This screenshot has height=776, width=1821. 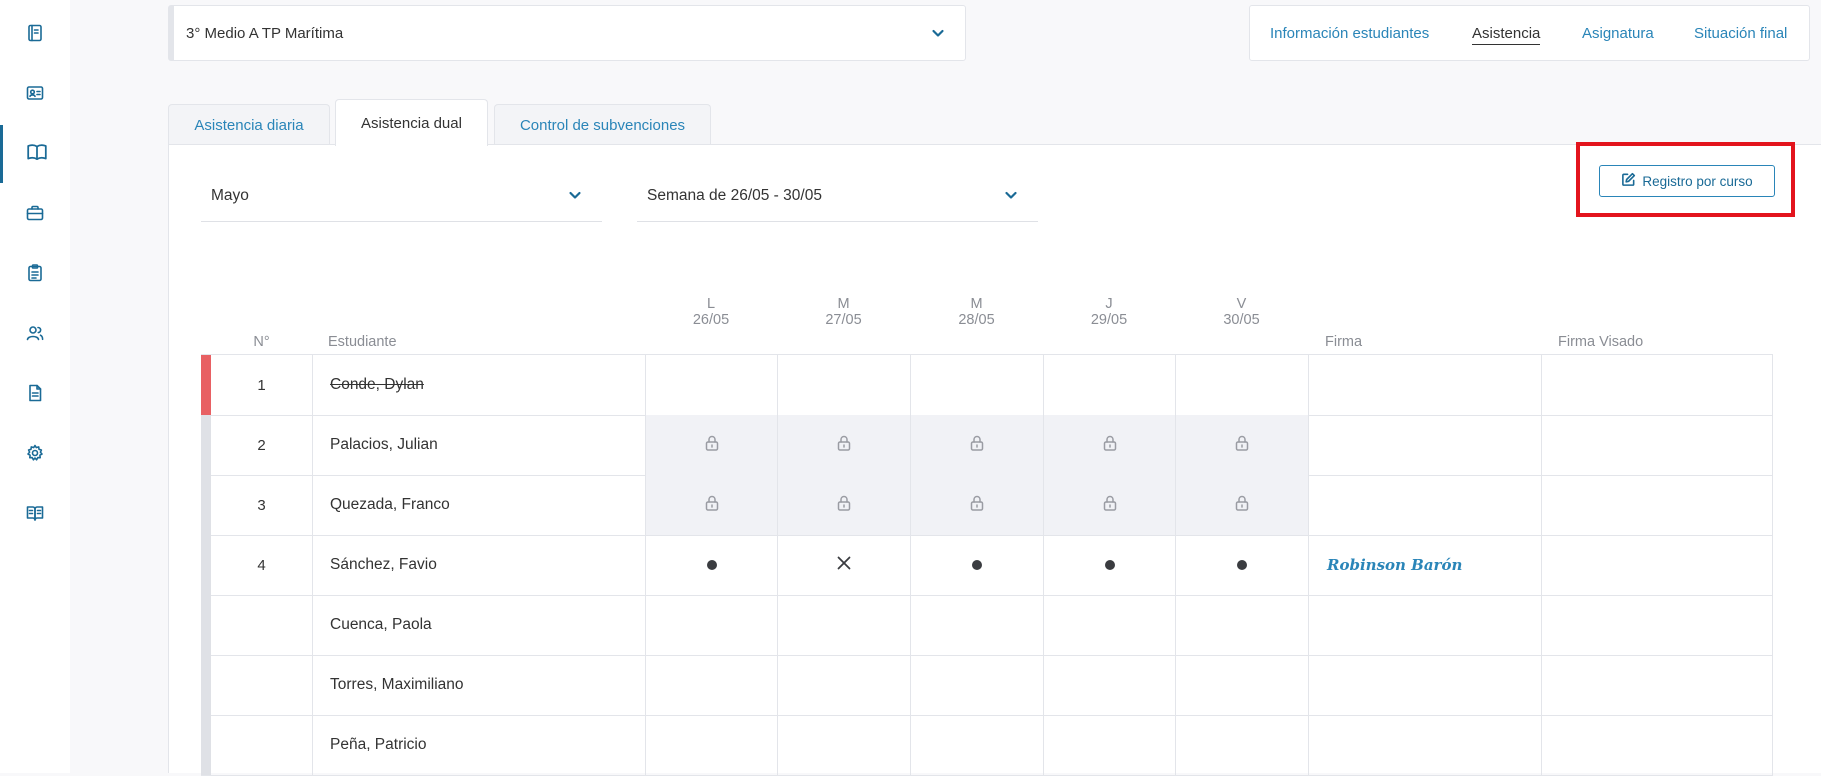 What do you see at coordinates (1424, 565) in the screenshot?
I see `signature-cell: Robinson Barón` at bounding box center [1424, 565].